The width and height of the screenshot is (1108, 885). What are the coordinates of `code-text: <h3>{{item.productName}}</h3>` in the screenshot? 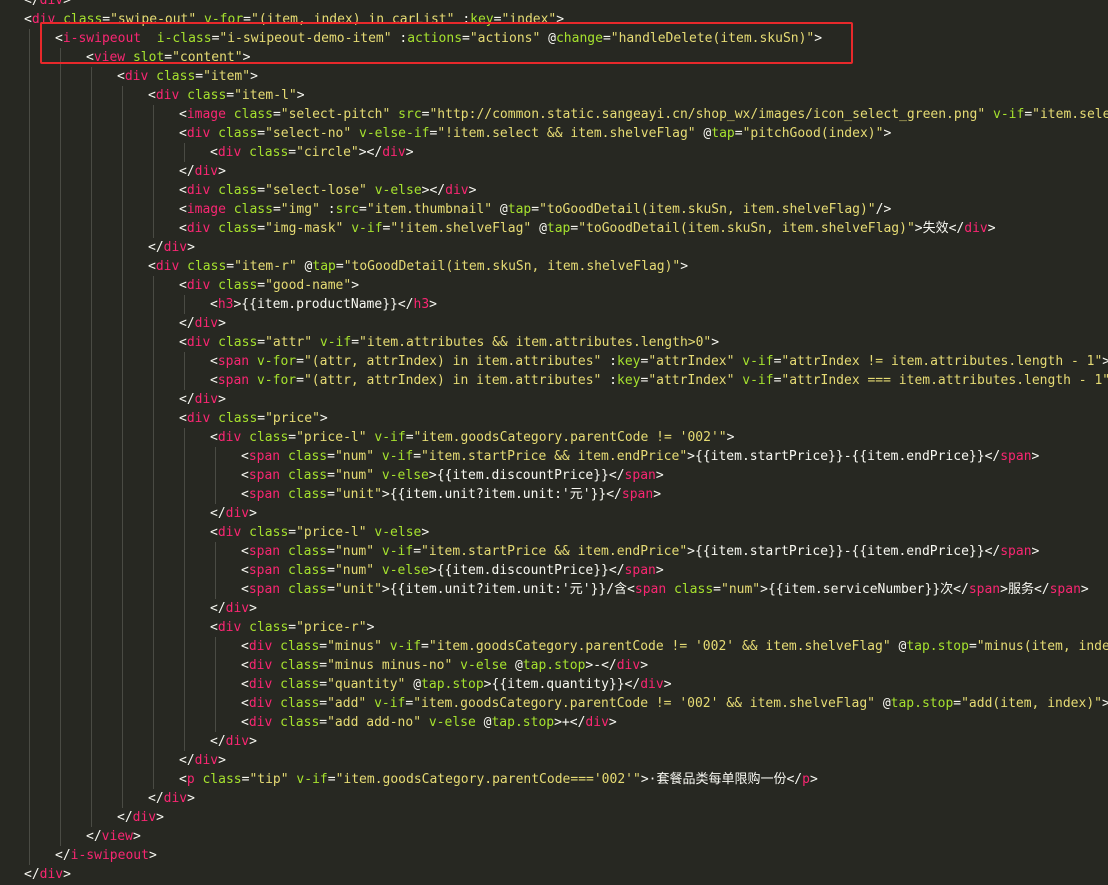 It's located at (323, 304).